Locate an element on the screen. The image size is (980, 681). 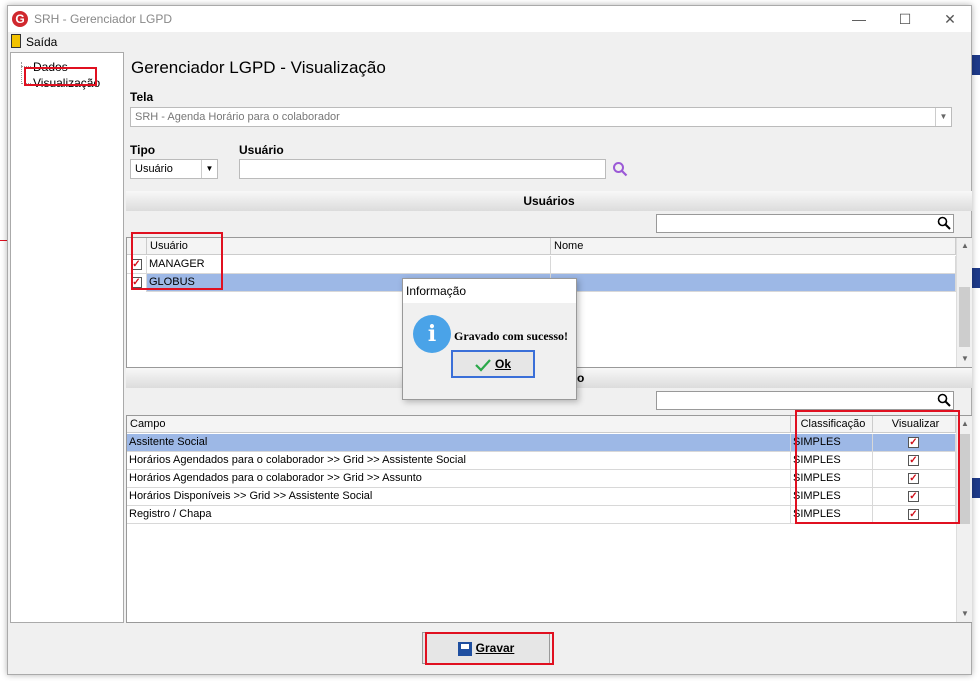
window-title: SRH - Gerenciador LGPD is located at coordinates (103, 19).